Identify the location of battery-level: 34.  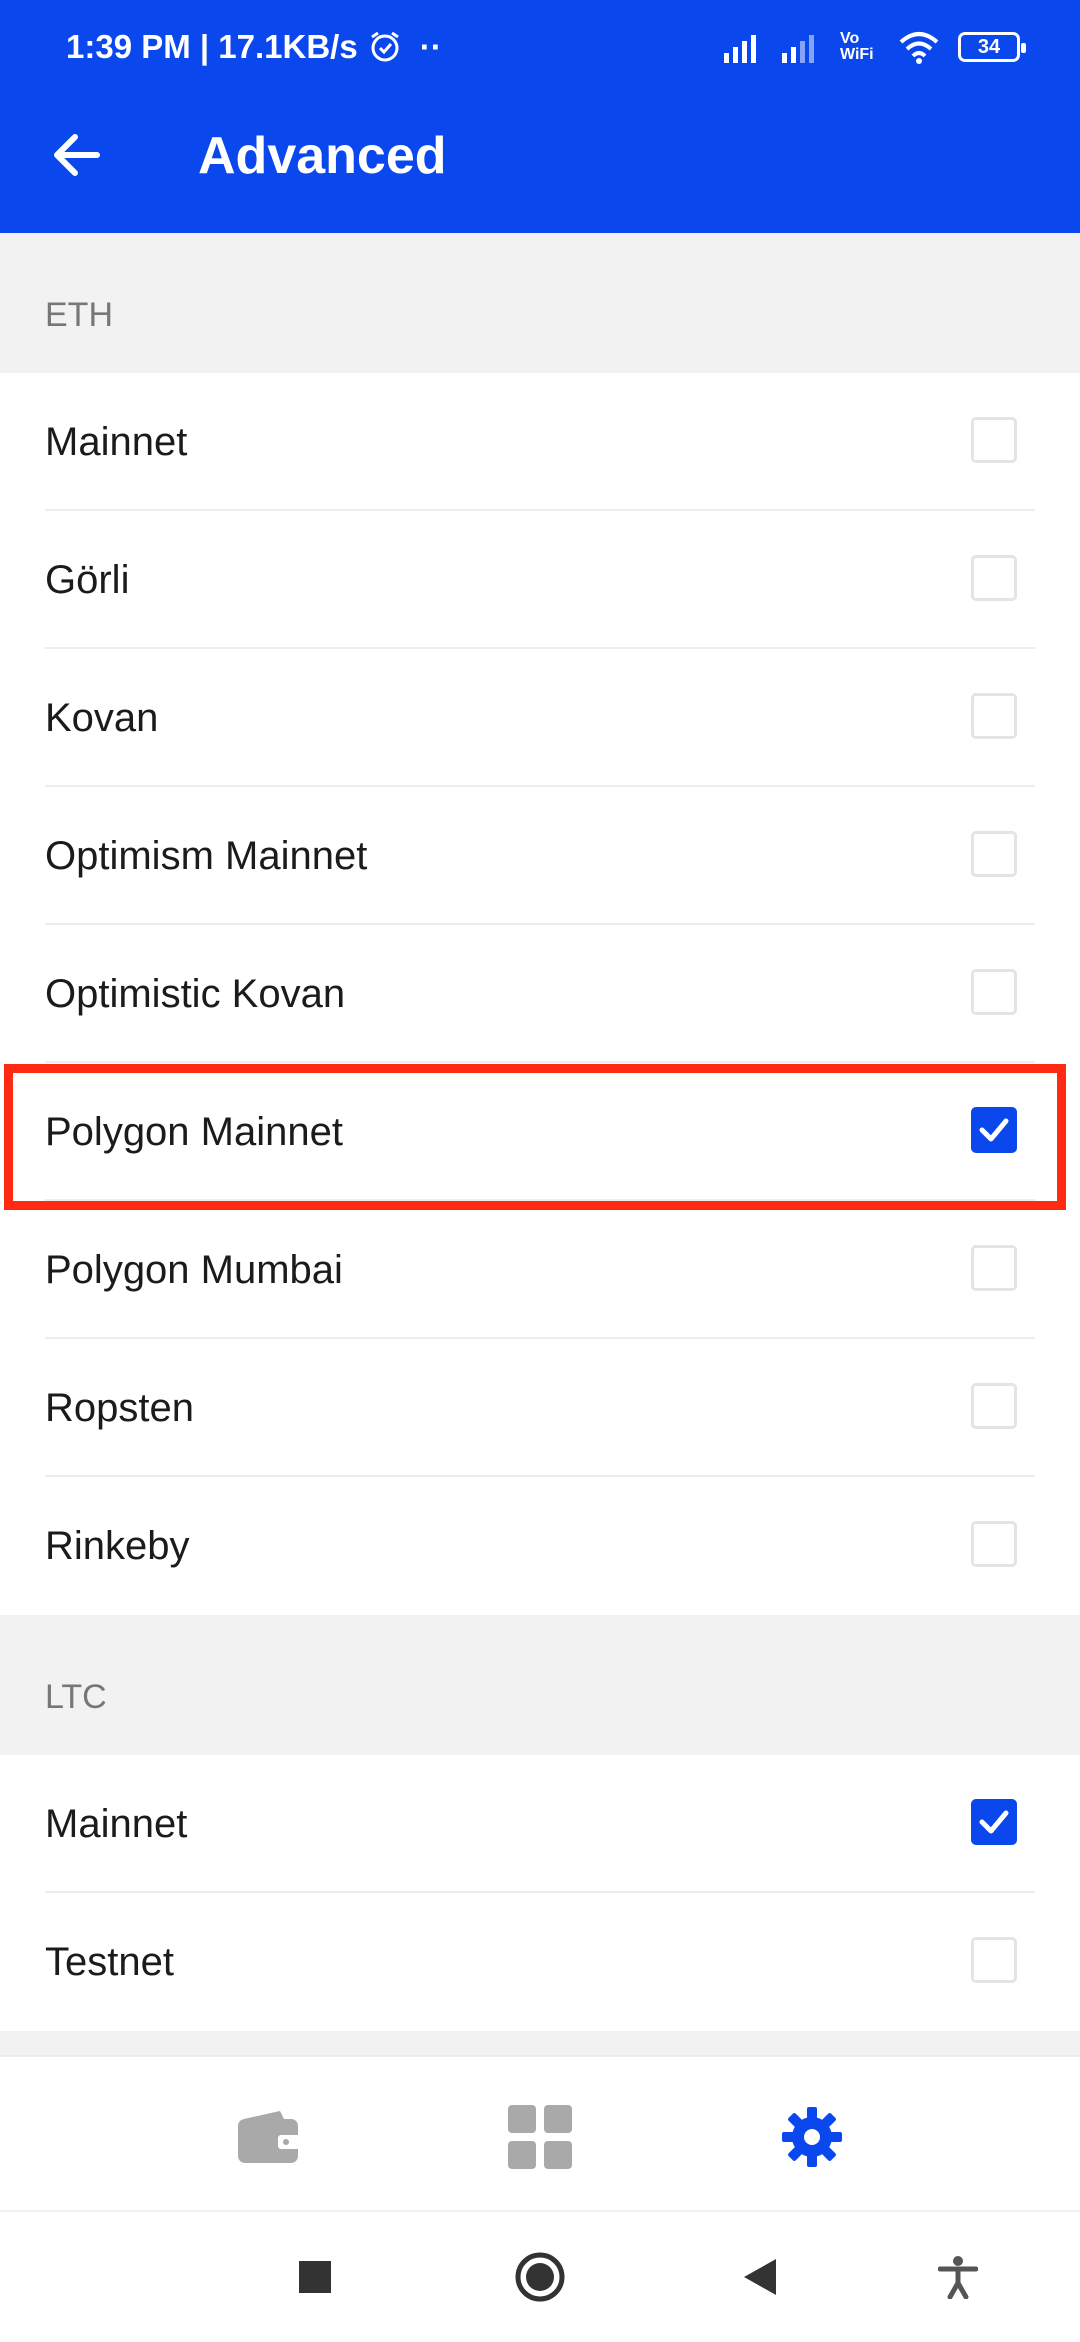
(989, 46).